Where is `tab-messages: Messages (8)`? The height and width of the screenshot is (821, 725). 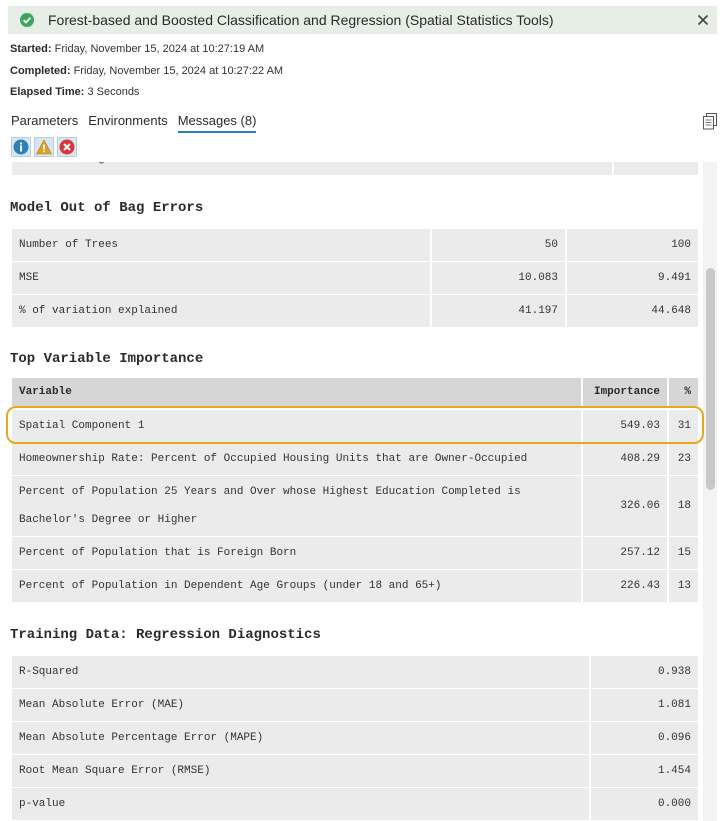
tab-messages: Messages (8) is located at coordinates (217, 123).